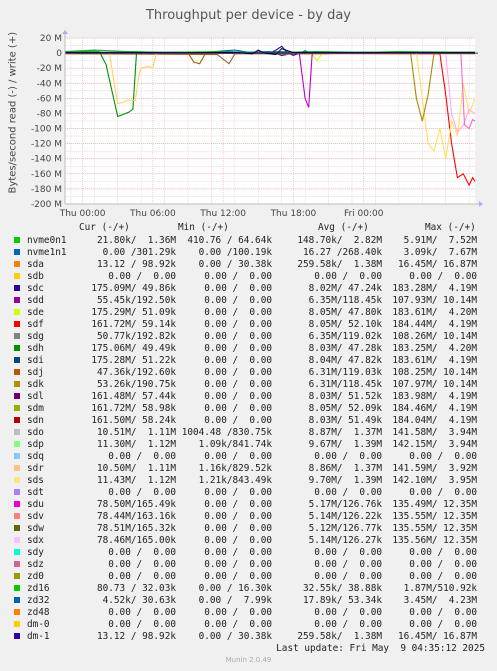 The height and width of the screenshot is (671, 497). What do you see at coordinates (345, 480) in the screenshot?
I see `legend-avg-value: 9.70M/ 1.39M` at bounding box center [345, 480].